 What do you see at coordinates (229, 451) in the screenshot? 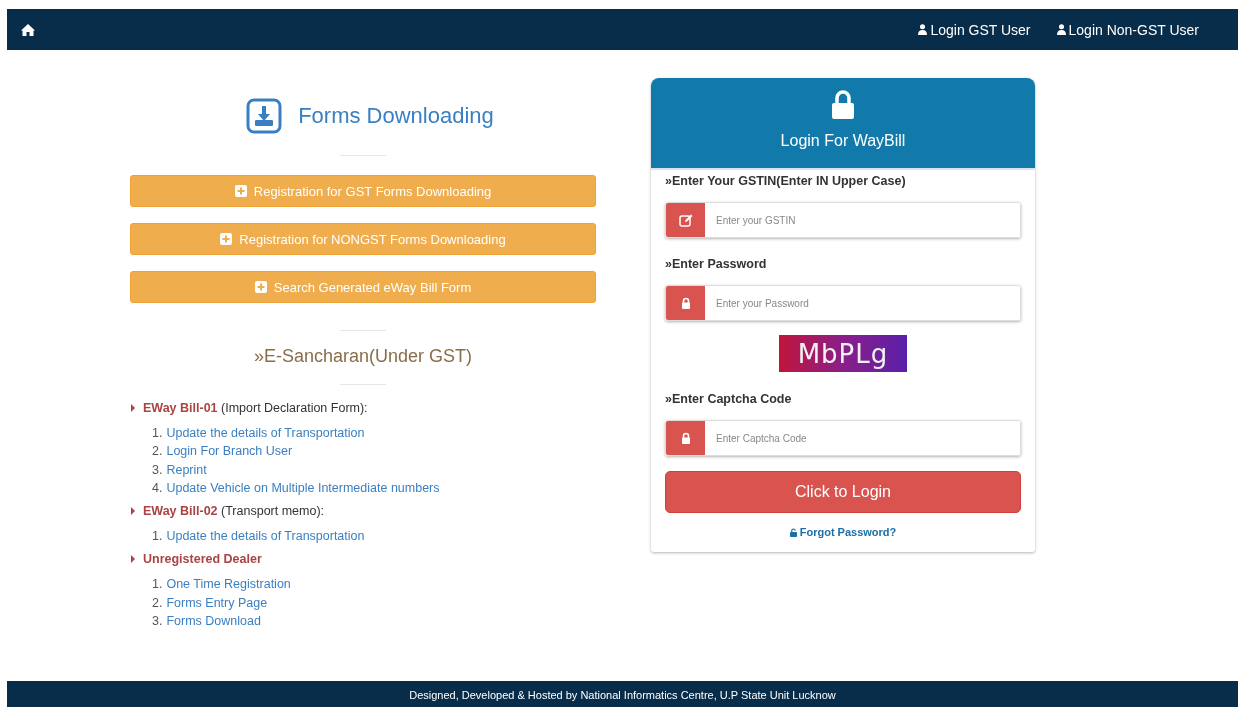
I see `link: Login For Branch User` at bounding box center [229, 451].